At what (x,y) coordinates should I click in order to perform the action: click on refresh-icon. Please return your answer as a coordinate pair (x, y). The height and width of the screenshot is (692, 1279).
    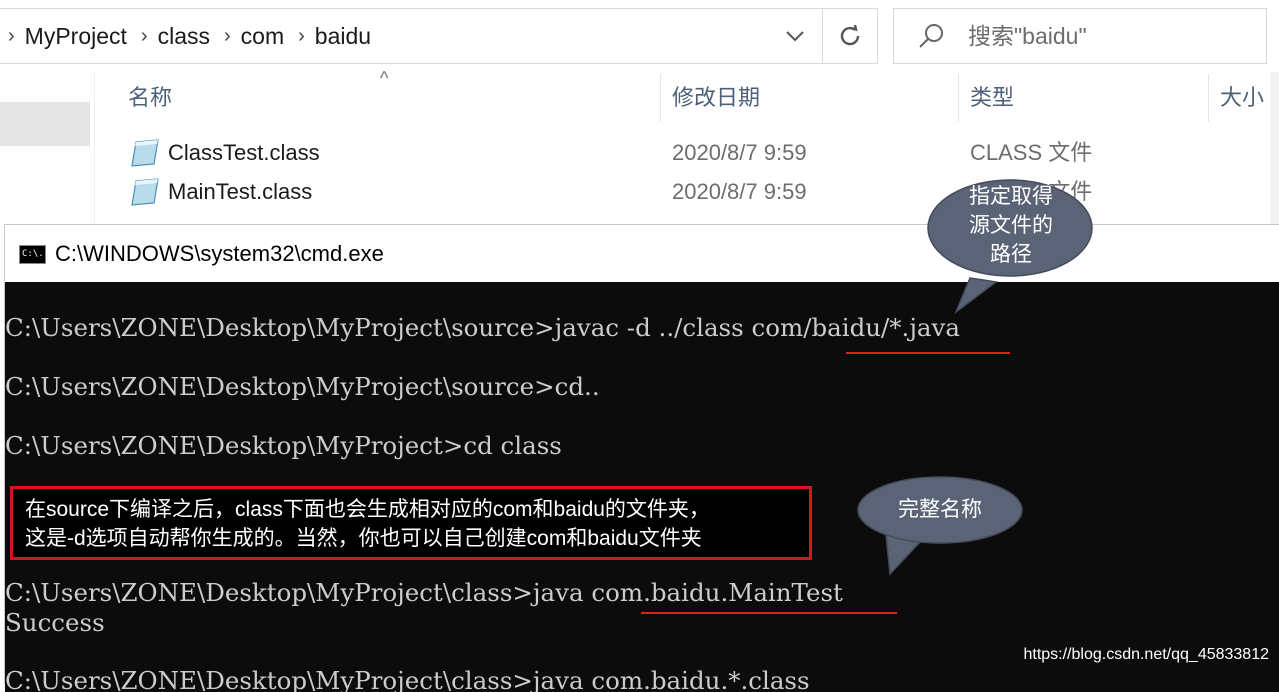
    Looking at the image, I should click on (850, 35).